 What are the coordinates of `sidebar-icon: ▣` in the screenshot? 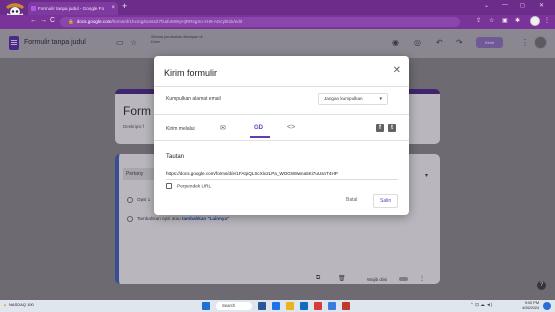 It's located at (505, 20).